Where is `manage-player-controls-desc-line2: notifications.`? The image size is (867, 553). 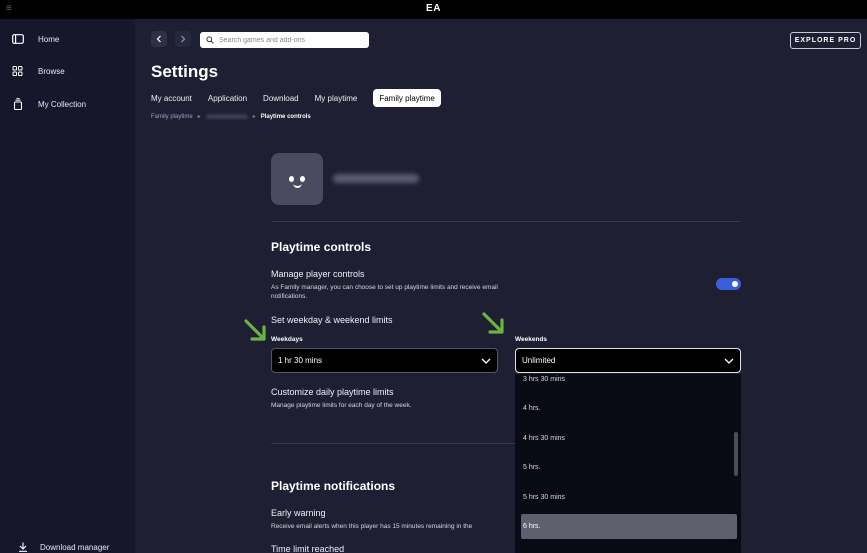 manage-player-controls-desc-line2: notifications. is located at coordinates (289, 296).